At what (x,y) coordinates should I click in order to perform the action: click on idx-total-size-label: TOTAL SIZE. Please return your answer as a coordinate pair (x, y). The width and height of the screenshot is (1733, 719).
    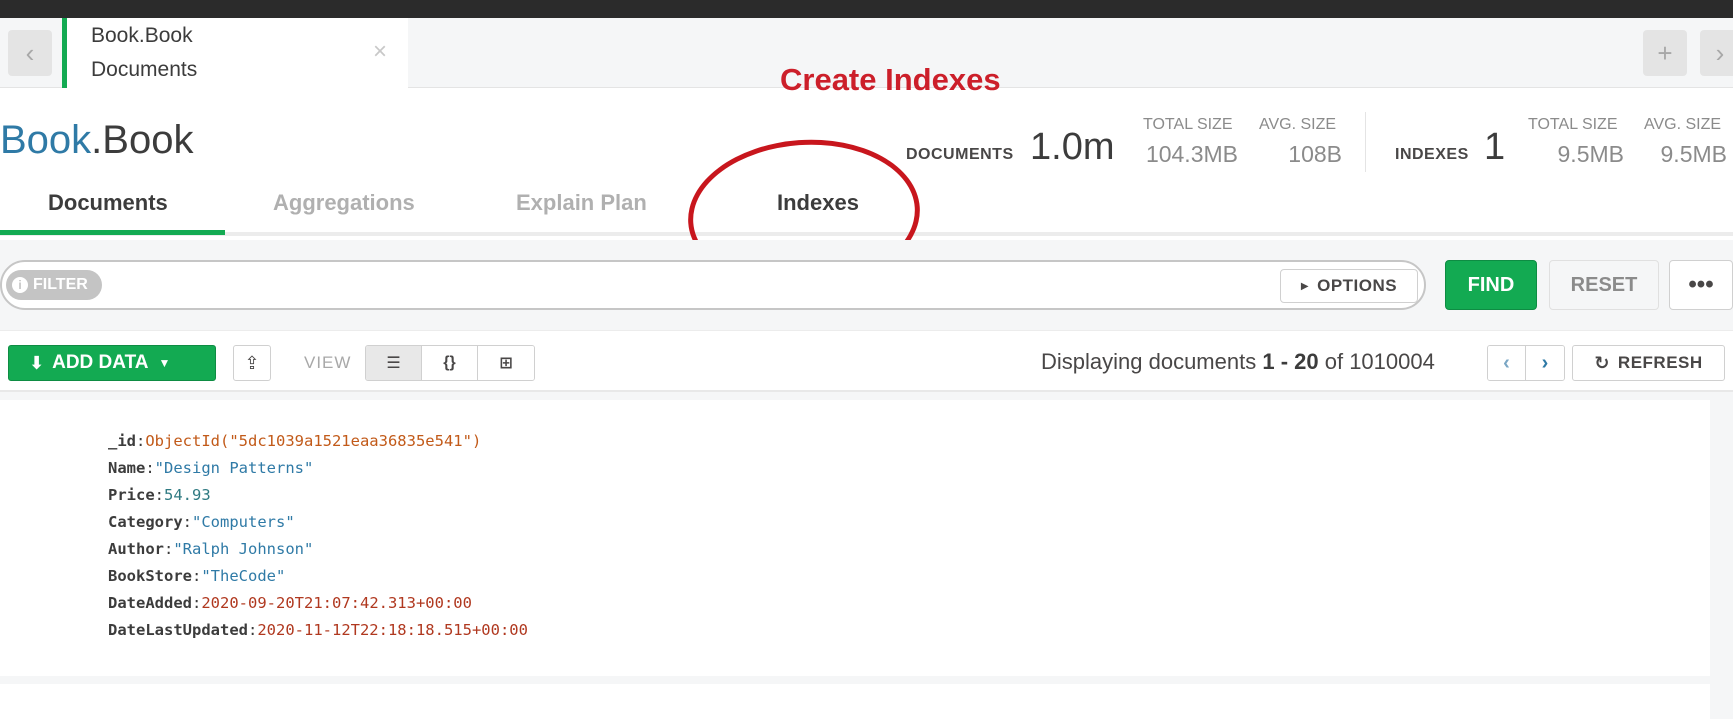
    Looking at the image, I should click on (1573, 124).